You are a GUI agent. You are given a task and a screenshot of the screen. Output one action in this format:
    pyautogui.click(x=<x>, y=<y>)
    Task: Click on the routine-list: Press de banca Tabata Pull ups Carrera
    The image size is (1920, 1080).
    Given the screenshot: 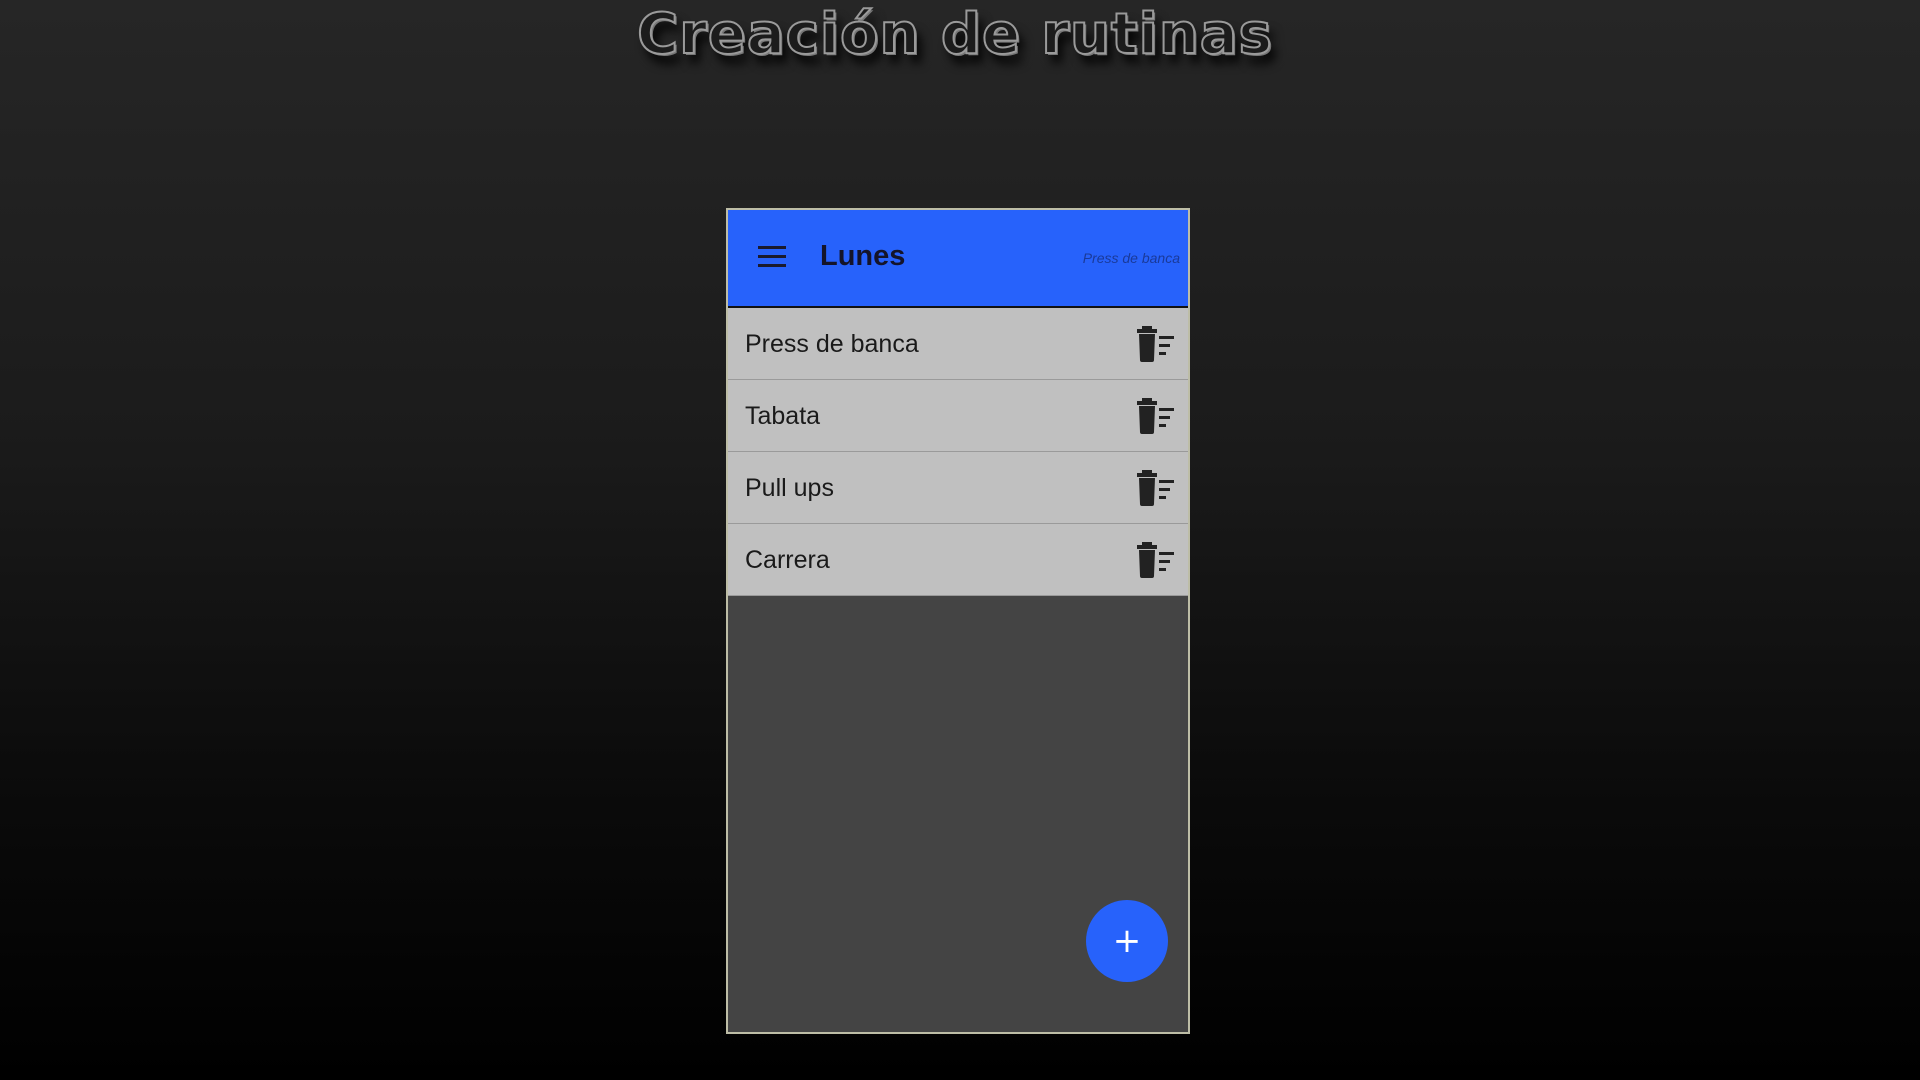 What is the action you would take?
    pyautogui.click(x=958, y=452)
    